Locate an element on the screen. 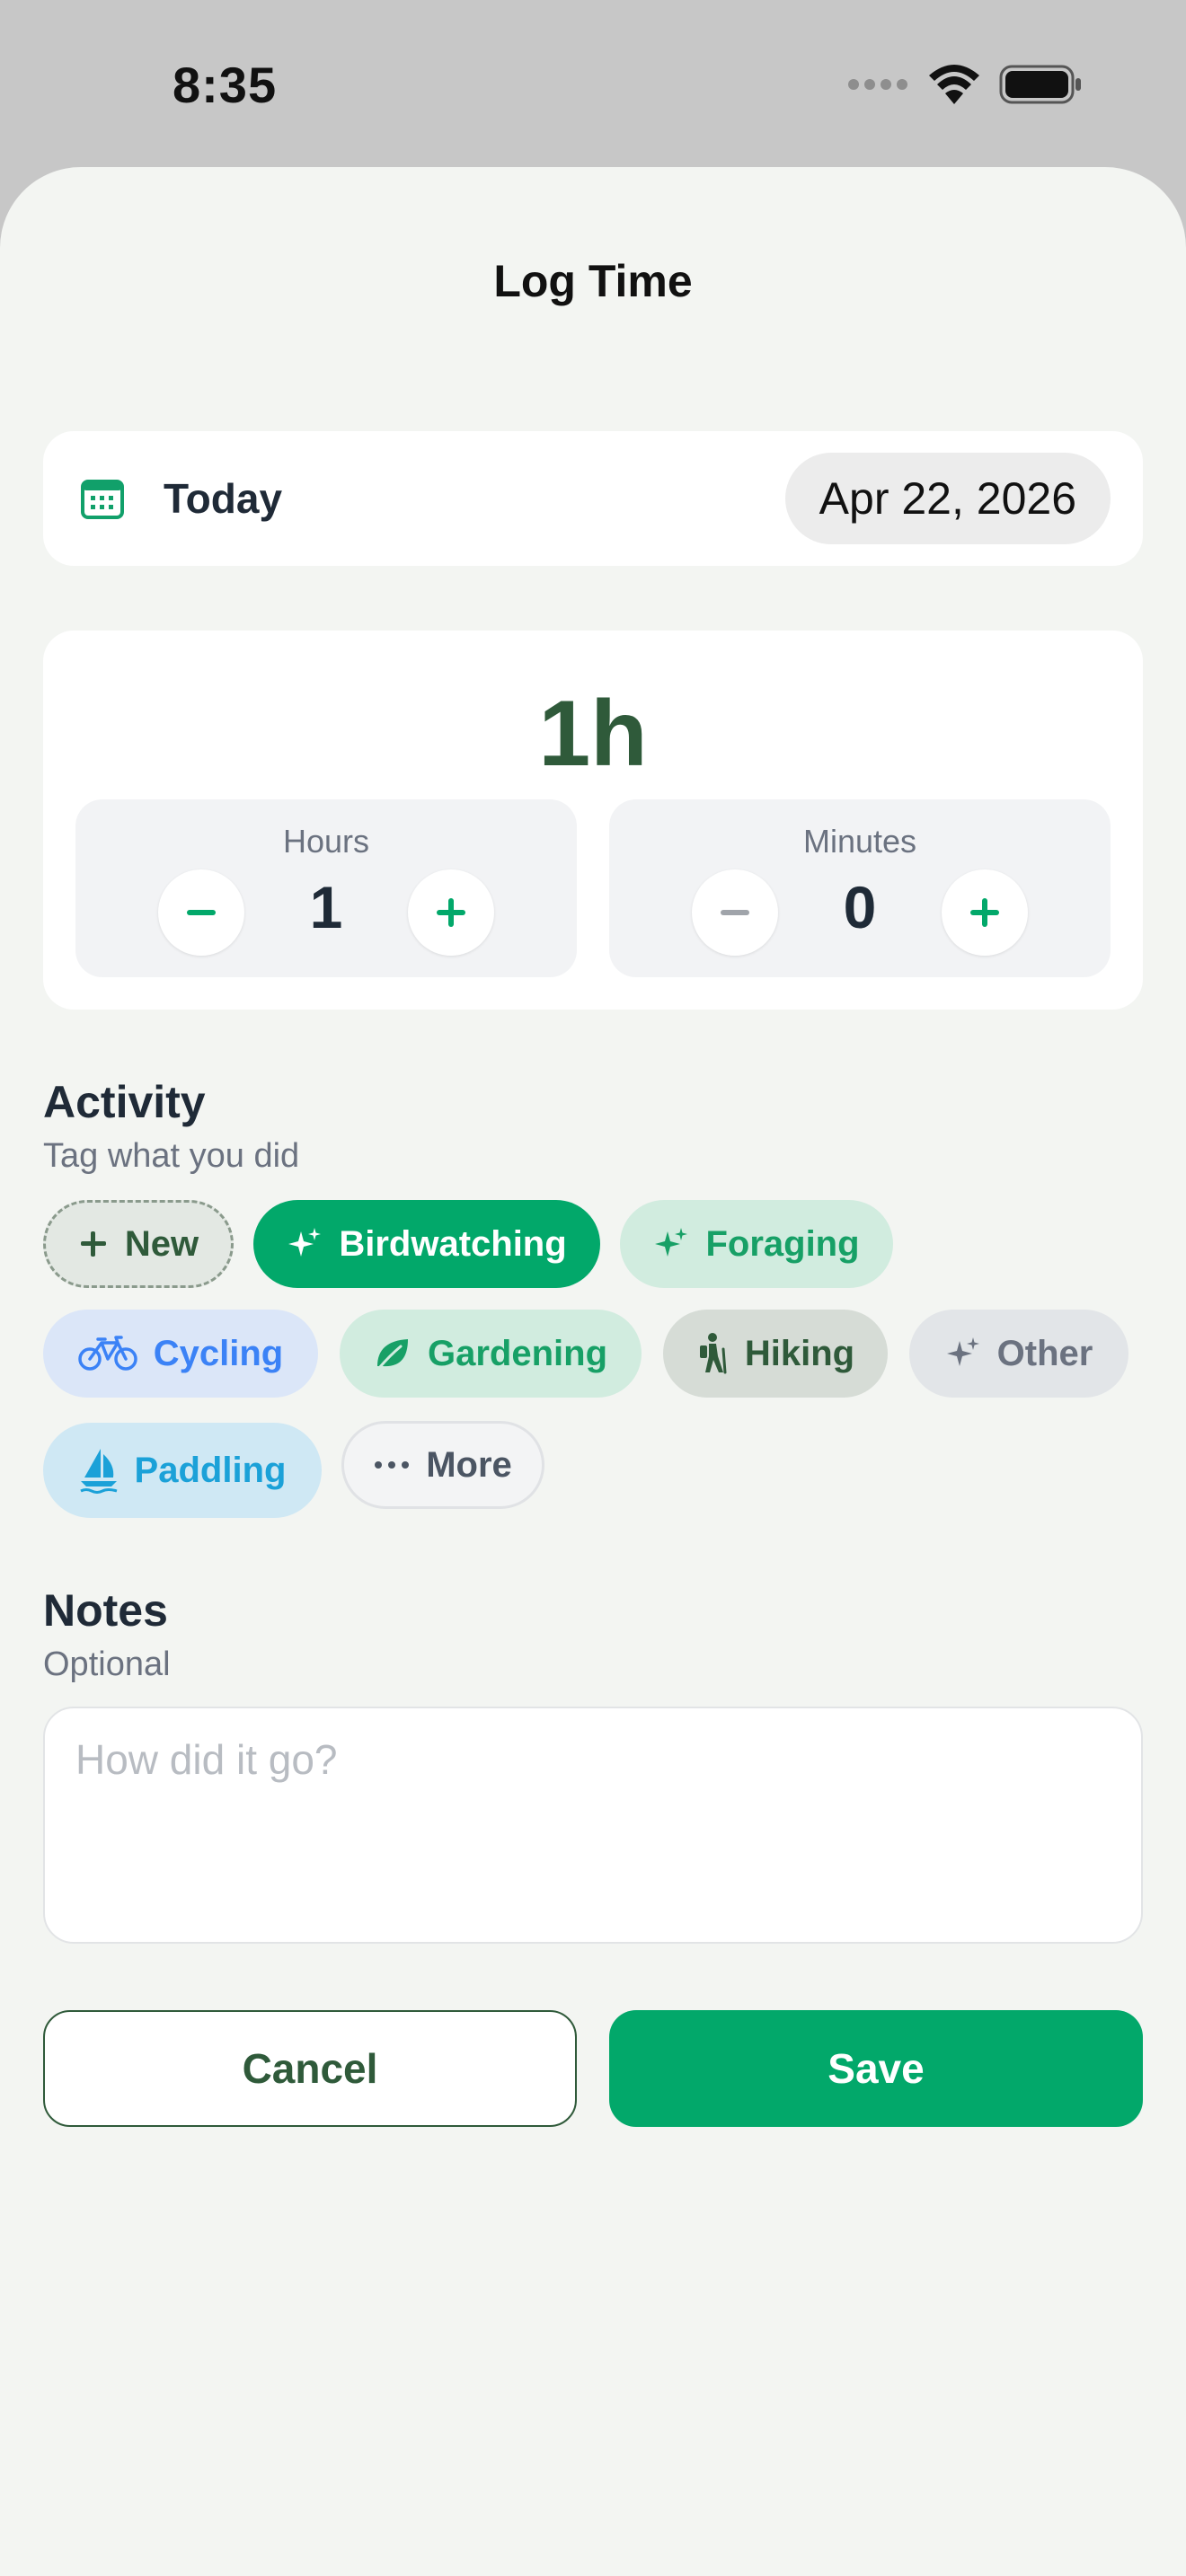  notes-subheading: Optional is located at coordinates (107, 1664).